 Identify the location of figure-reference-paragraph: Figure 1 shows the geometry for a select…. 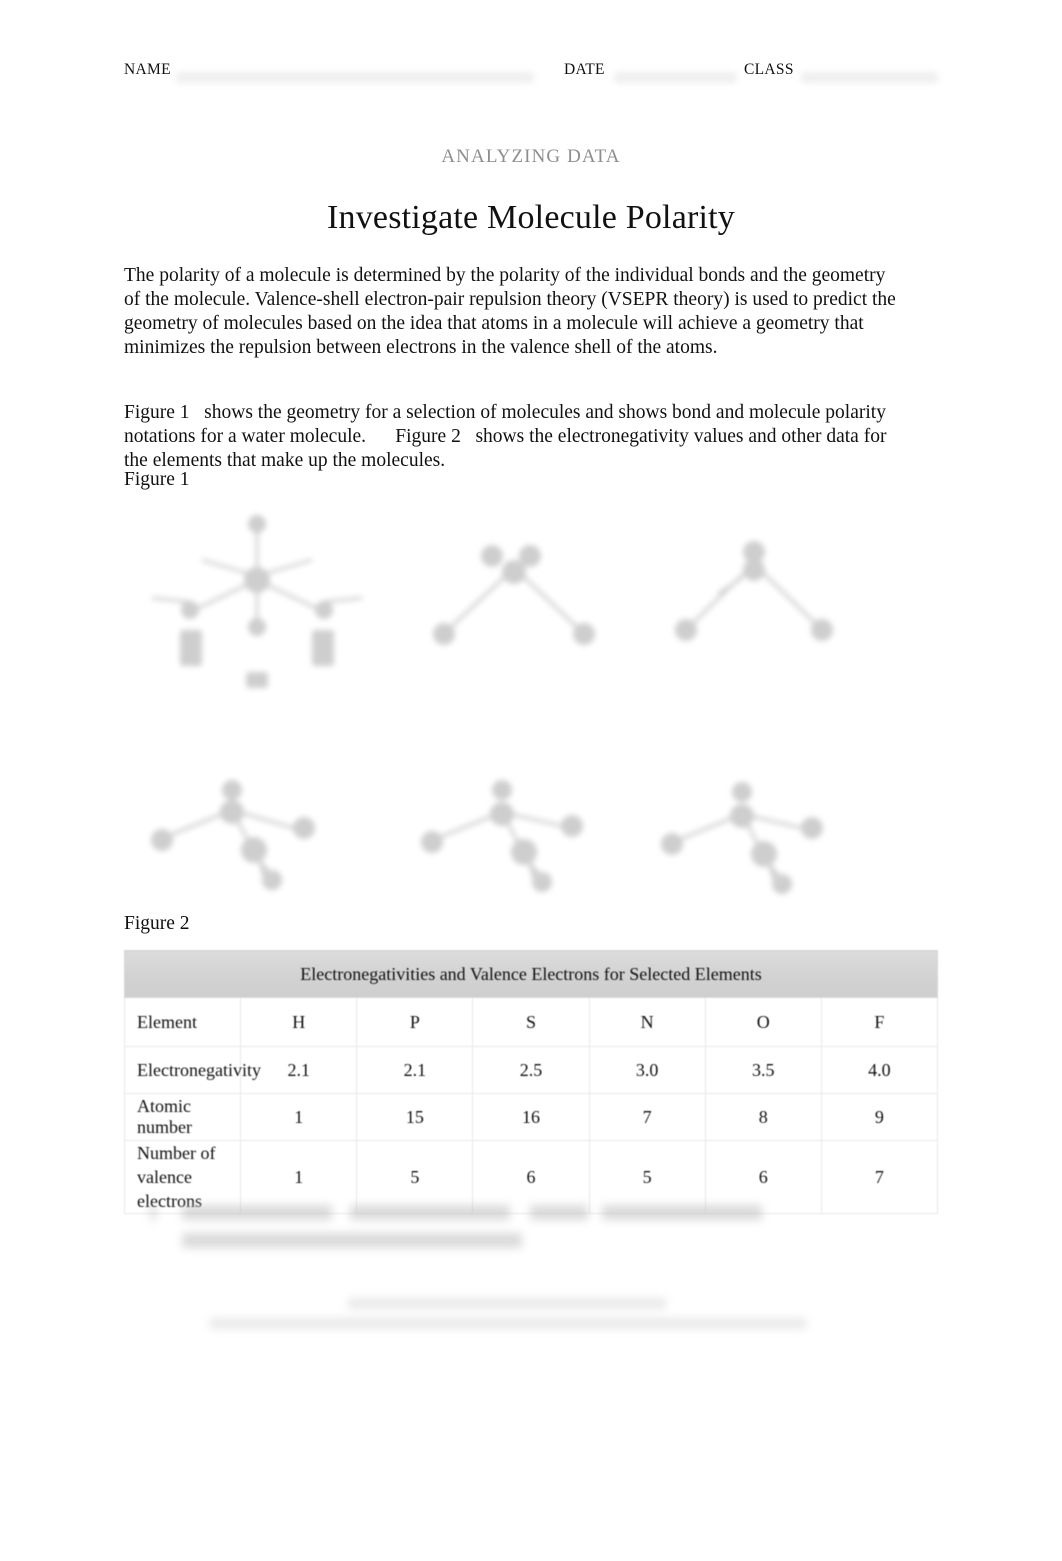
(510, 437).